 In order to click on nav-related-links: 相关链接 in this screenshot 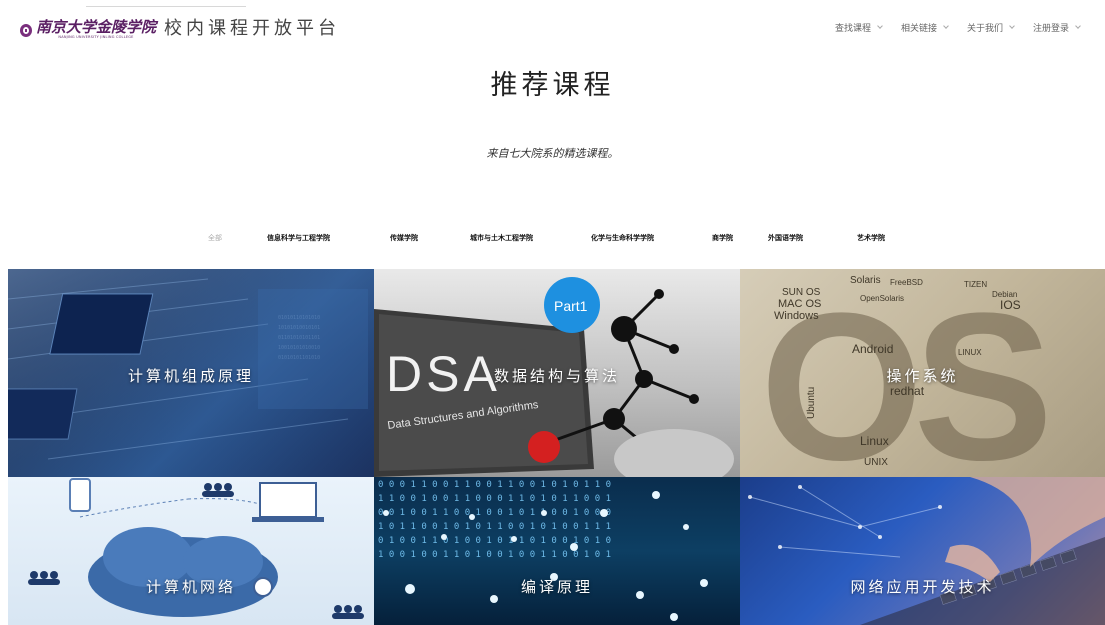, I will do `click(924, 27)`.